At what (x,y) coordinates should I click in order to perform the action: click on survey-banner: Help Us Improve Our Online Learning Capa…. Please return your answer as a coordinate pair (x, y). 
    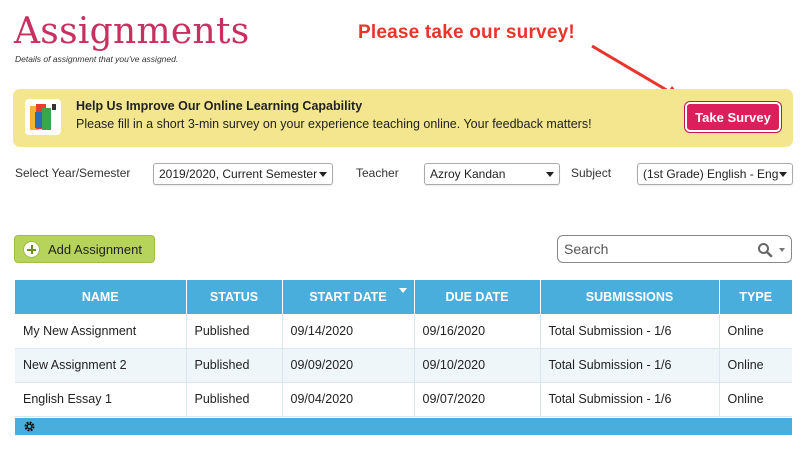
    Looking at the image, I should click on (403, 118).